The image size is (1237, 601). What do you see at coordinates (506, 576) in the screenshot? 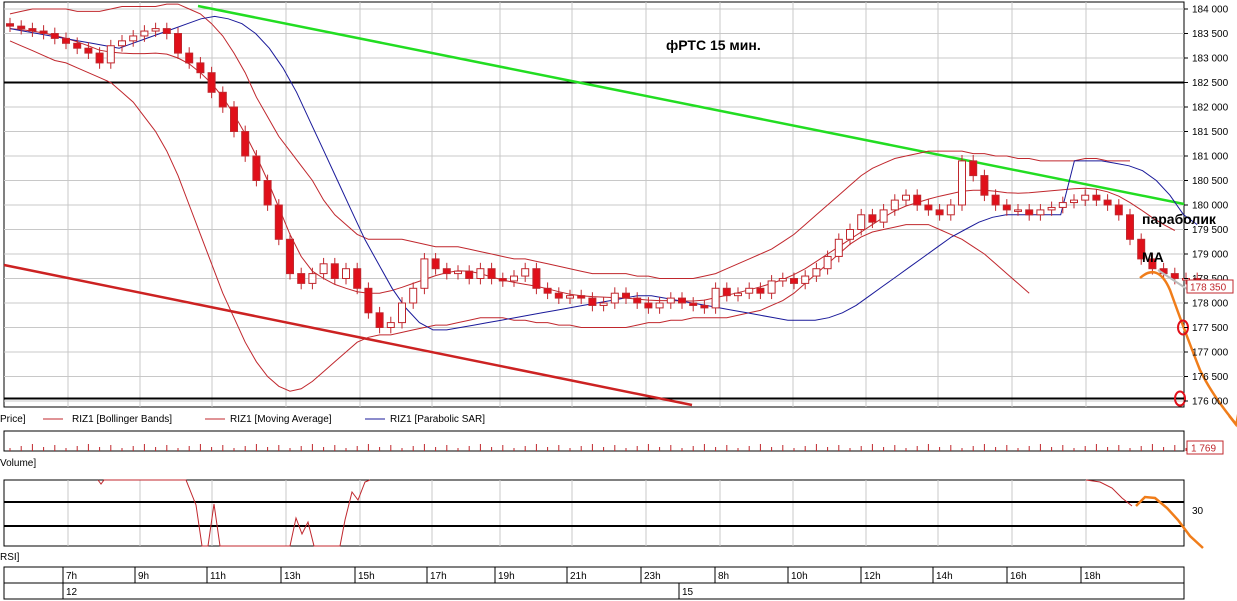
I see `x-tick-label: 19h` at bounding box center [506, 576].